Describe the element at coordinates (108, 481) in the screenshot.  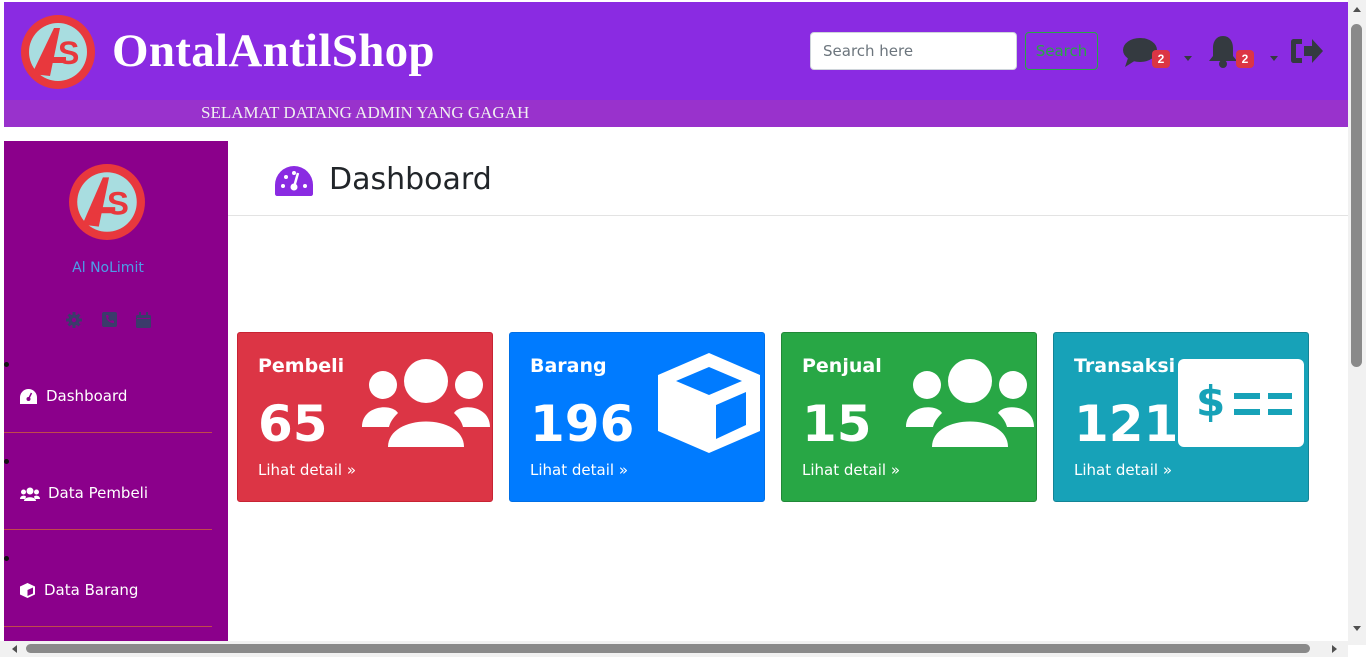
I see `sidebar-item-data-pembeli: Data Pembeli` at that location.